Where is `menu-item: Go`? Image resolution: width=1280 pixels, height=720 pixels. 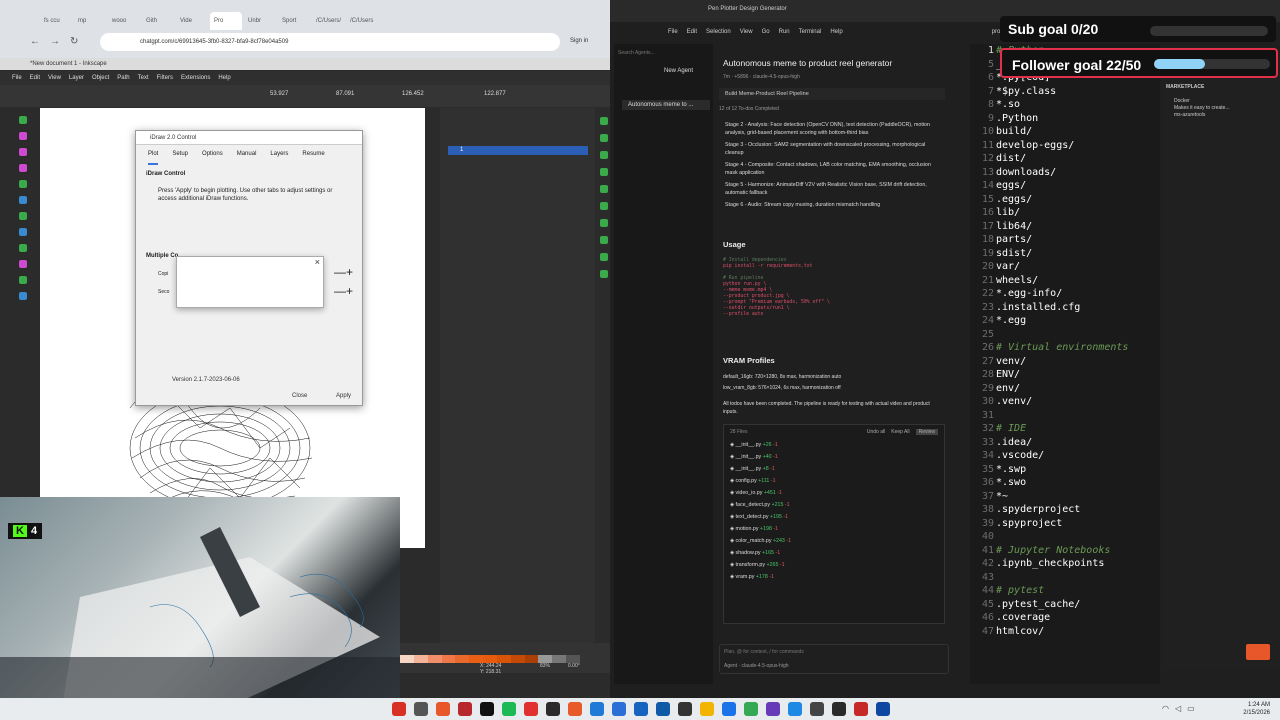 menu-item: Go is located at coordinates (766, 32).